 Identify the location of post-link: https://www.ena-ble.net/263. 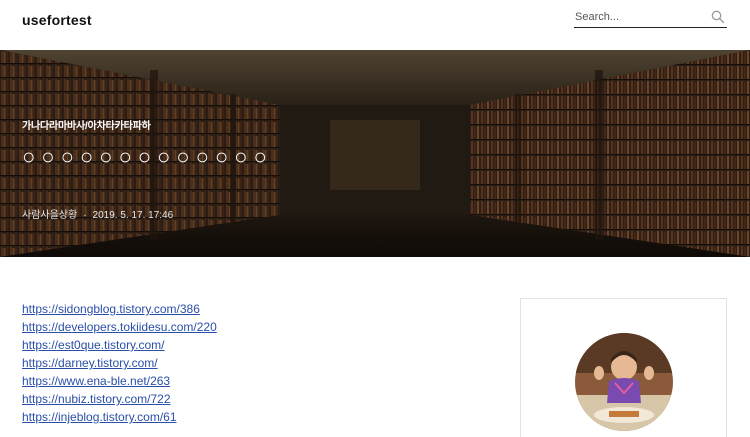
(96, 381).